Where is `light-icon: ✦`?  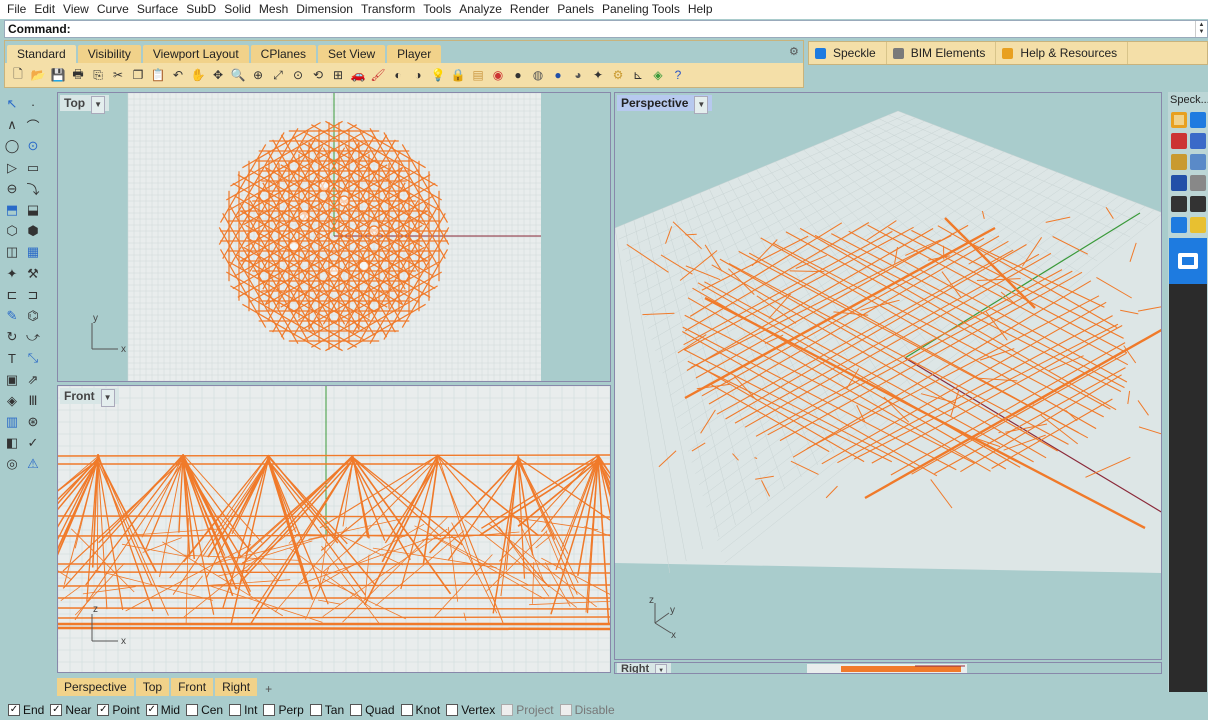 light-icon: ✦ is located at coordinates (12, 274).